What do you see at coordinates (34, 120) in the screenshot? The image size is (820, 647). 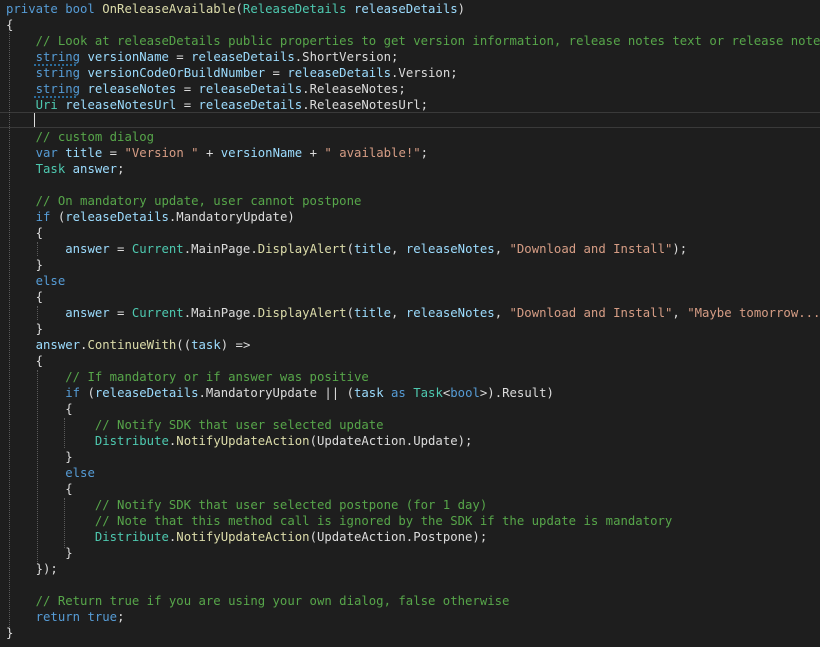 I see `text-caret` at bounding box center [34, 120].